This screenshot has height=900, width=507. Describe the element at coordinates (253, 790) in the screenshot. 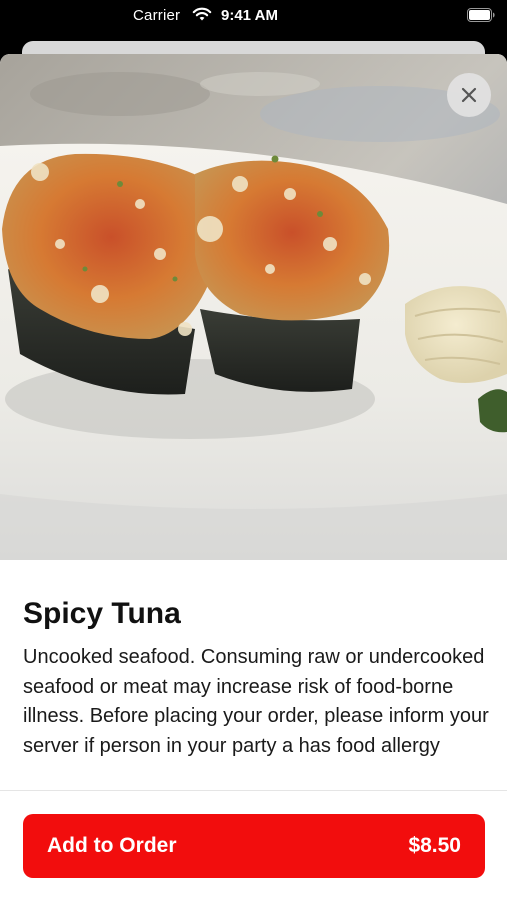

I see `bottom-divider` at that location.